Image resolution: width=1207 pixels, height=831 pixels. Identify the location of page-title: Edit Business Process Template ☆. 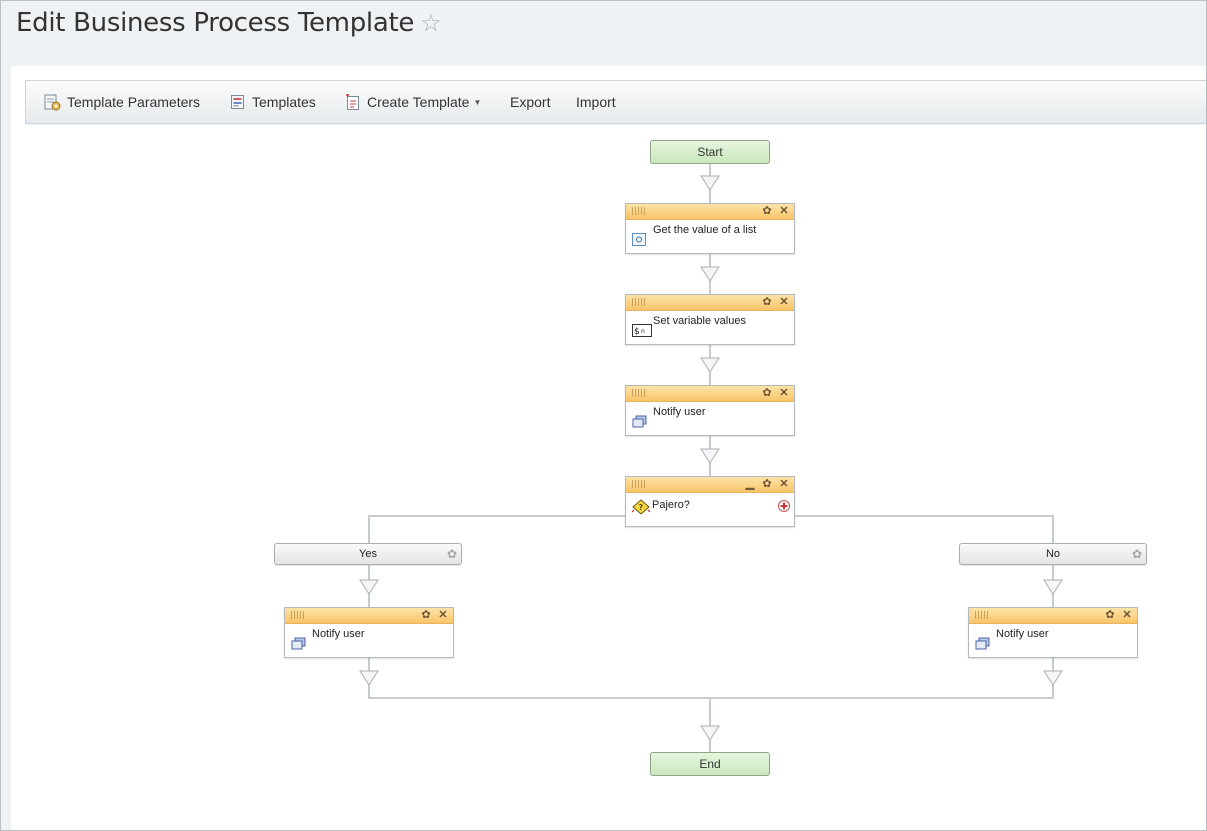
(229, 23).